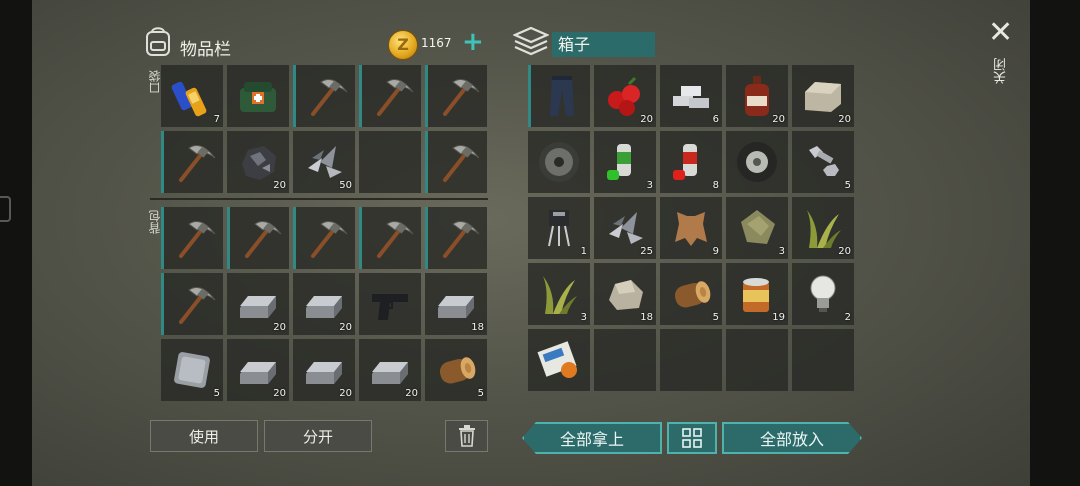  I want to click on pocket-slot: 20, so click(258, 162).